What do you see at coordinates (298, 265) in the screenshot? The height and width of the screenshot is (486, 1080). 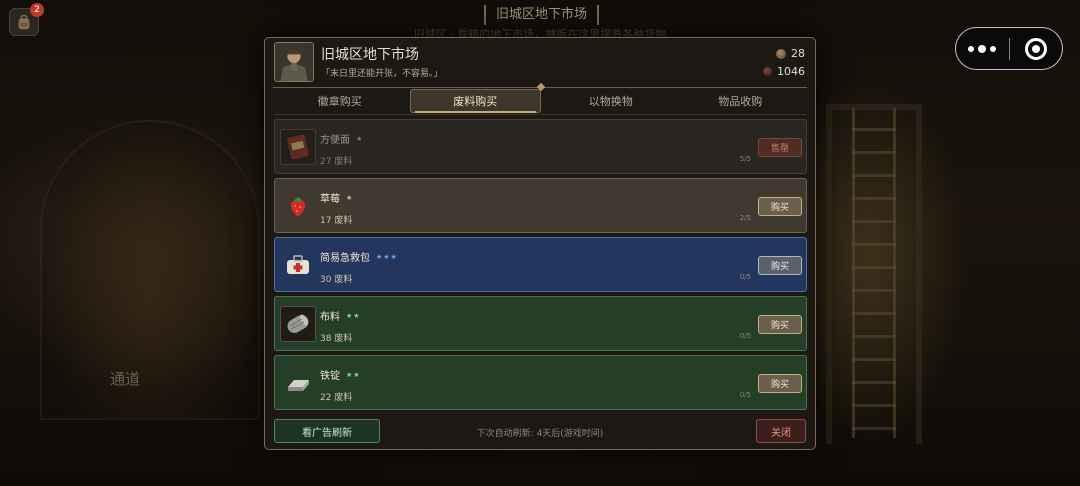 I see `first-aid-kit-icon` at bounding box center [298, 265].